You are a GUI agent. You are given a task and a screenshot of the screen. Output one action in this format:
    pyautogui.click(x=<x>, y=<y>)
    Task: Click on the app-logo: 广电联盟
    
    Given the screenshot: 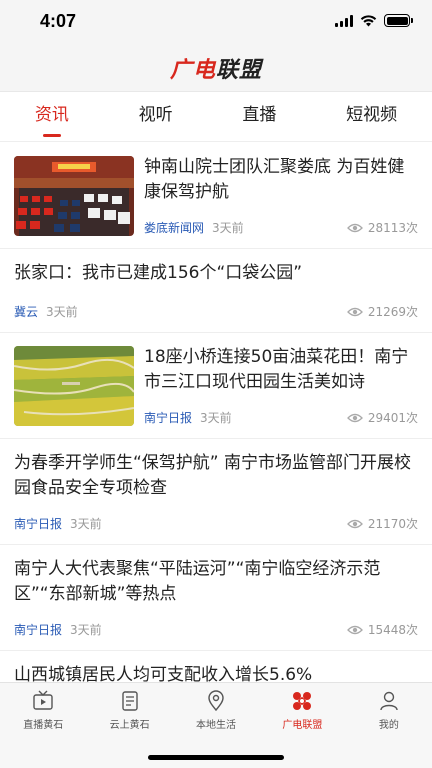 What is the action you would take?
    pyautogui.click(x=216, y=68)
    